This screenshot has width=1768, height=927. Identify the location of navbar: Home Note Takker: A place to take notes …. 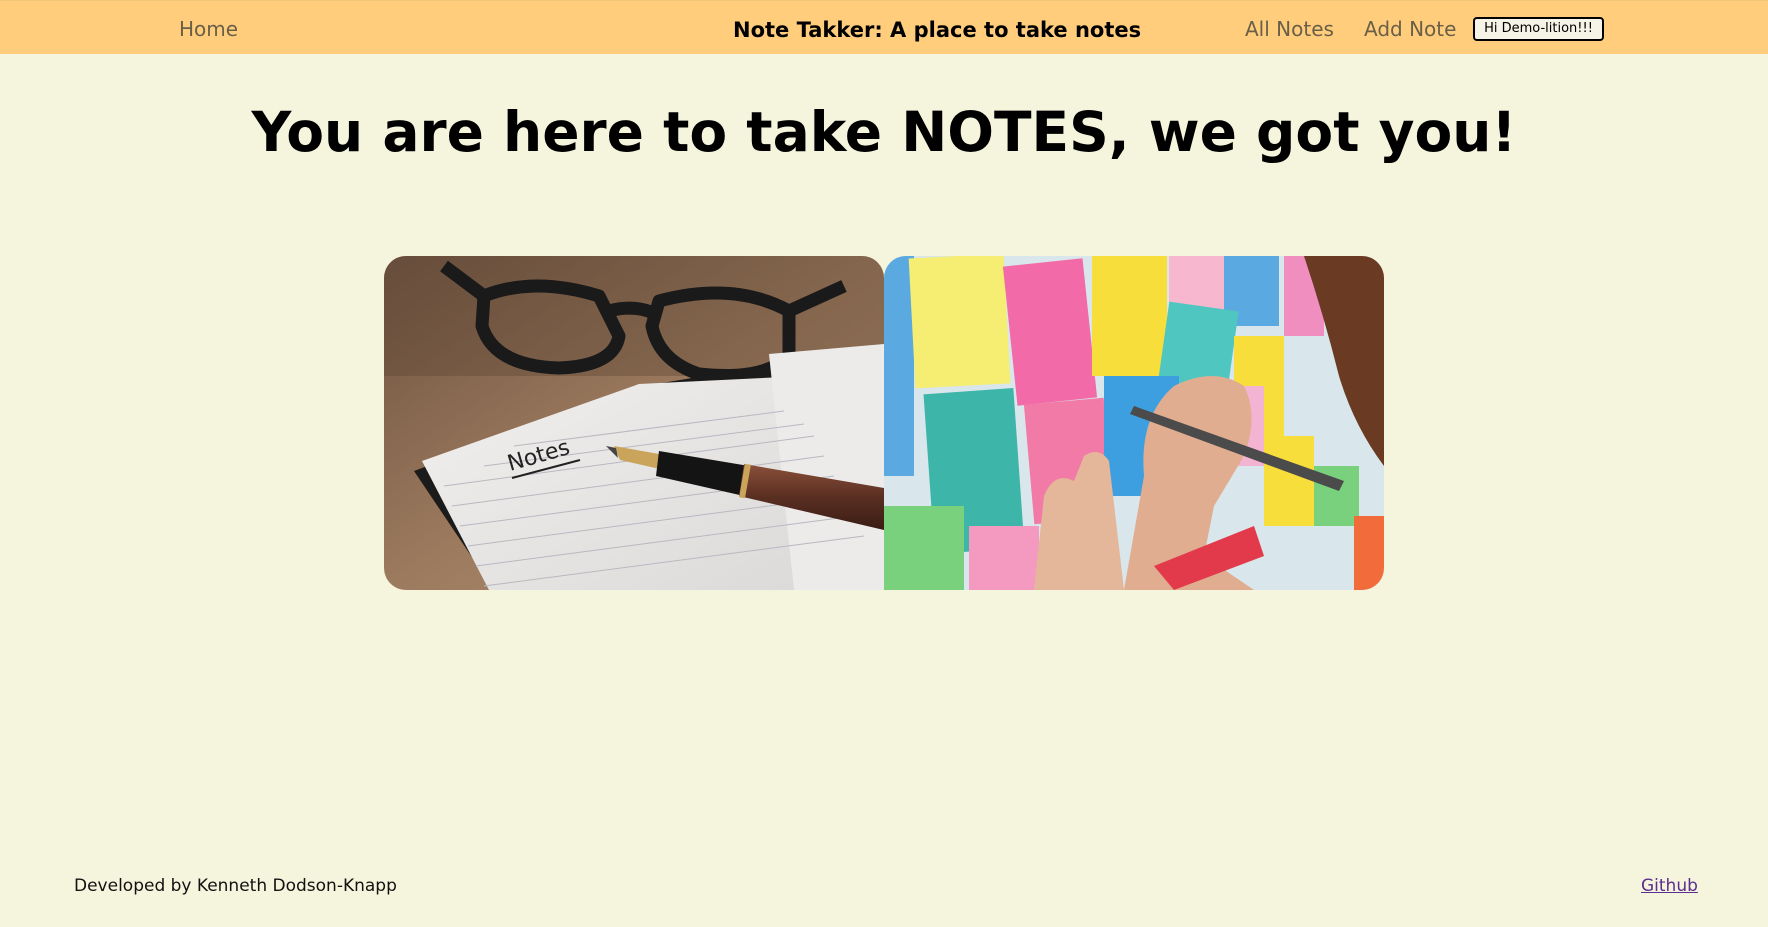
(884, 27).